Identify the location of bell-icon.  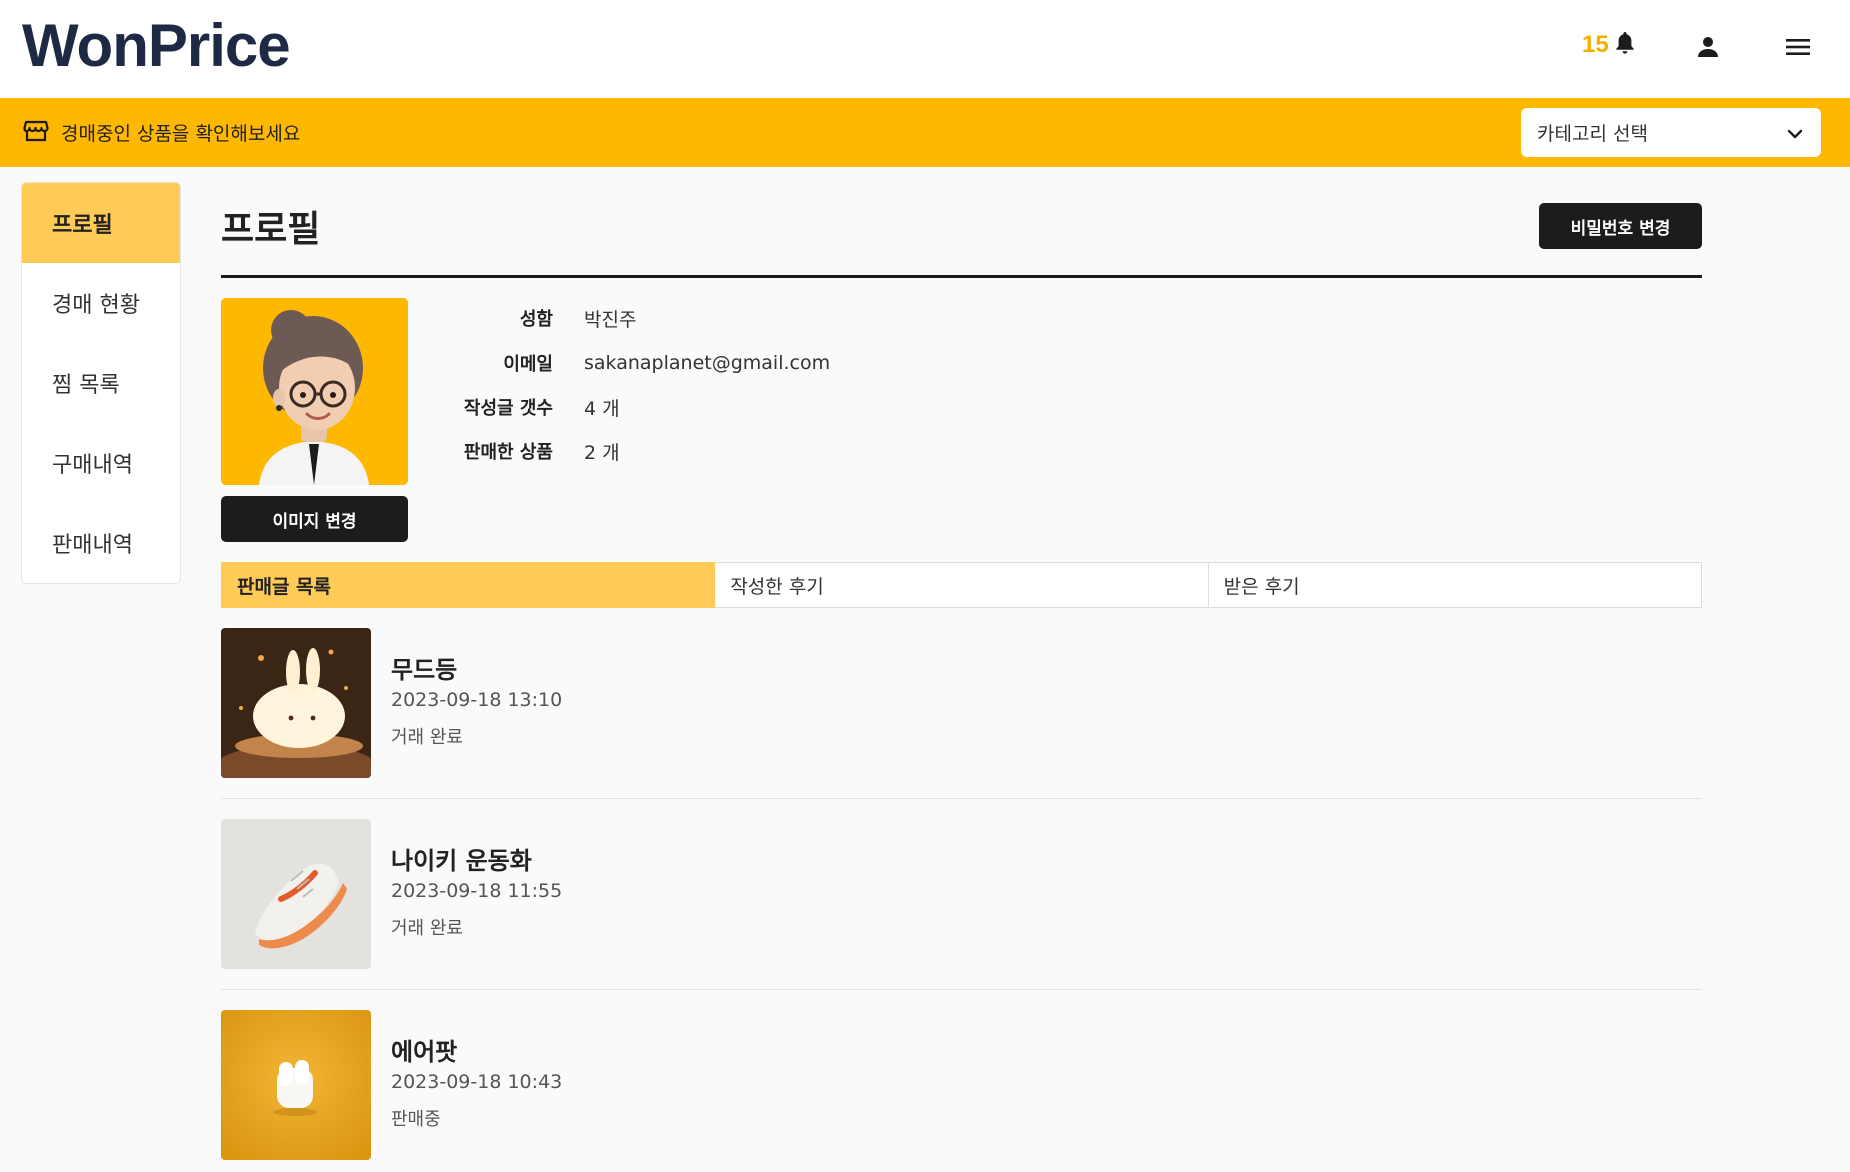
(1625, 45).